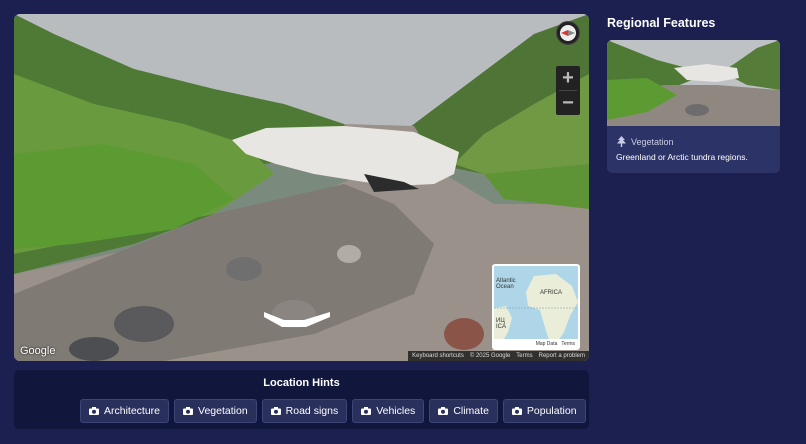 This screenshot has height=444, width=806. I want to click on keyboard-shortcuts-link: Keyboard shortcuts, so click(438, 356).